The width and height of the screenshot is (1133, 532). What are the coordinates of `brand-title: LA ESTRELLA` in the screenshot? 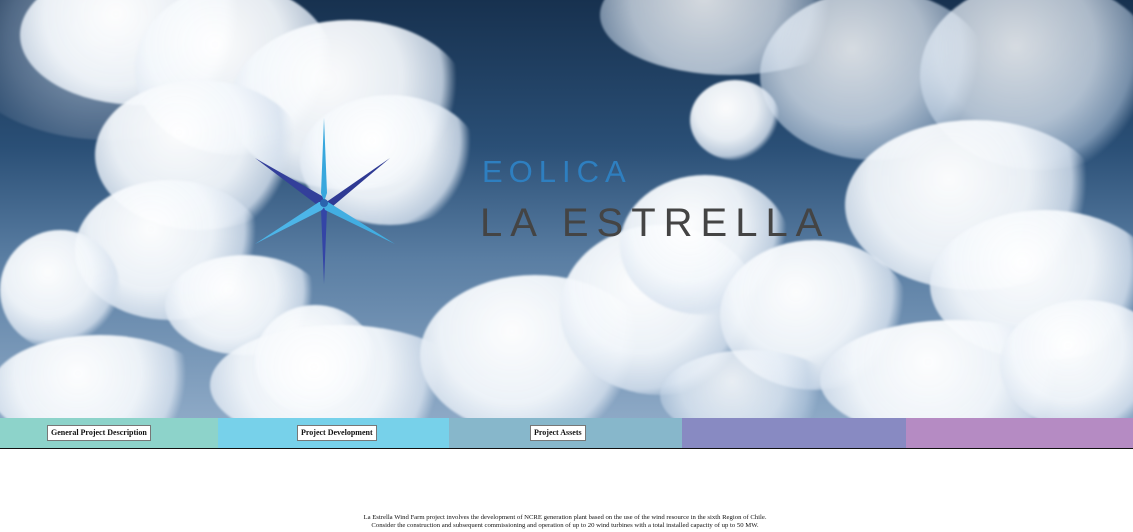 It's located at (655, 223).